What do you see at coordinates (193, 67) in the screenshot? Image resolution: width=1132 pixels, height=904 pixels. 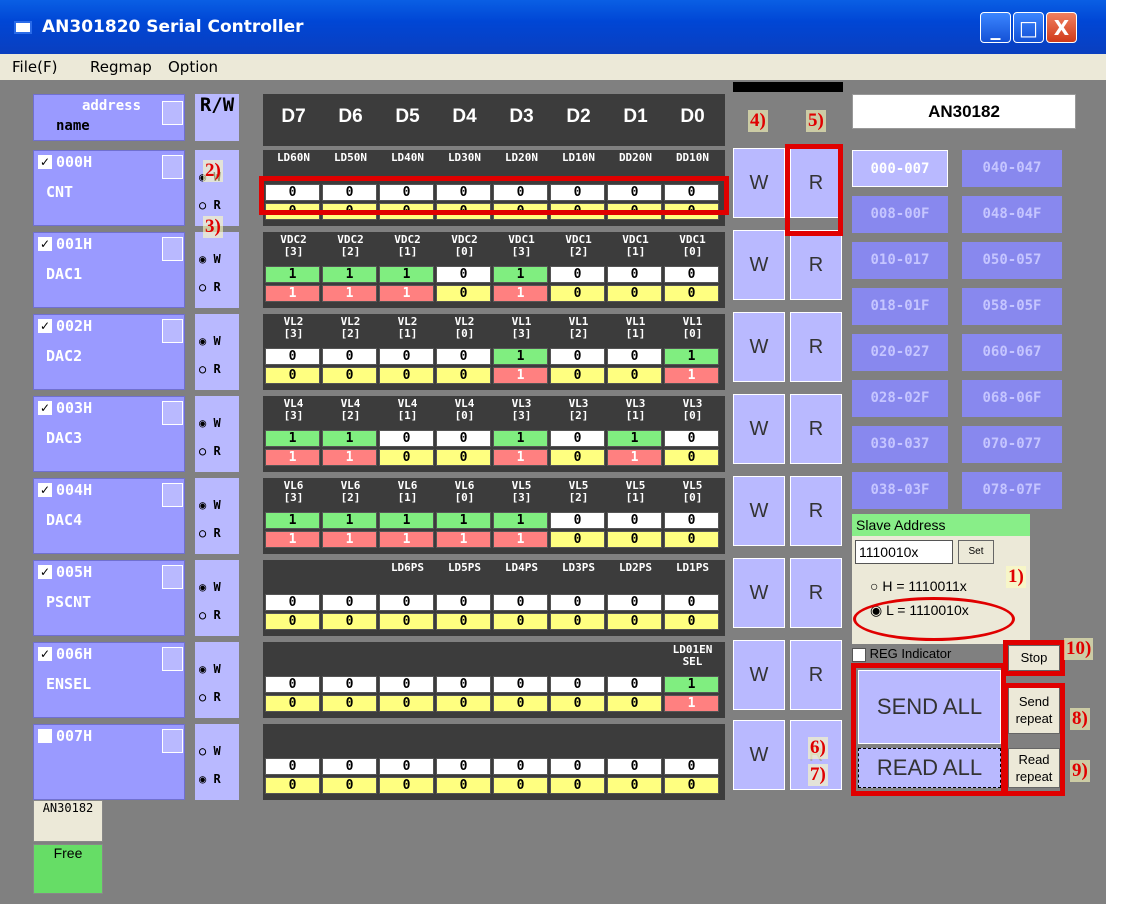 I see `menu-option: Option` at bounding box center [193, 67].